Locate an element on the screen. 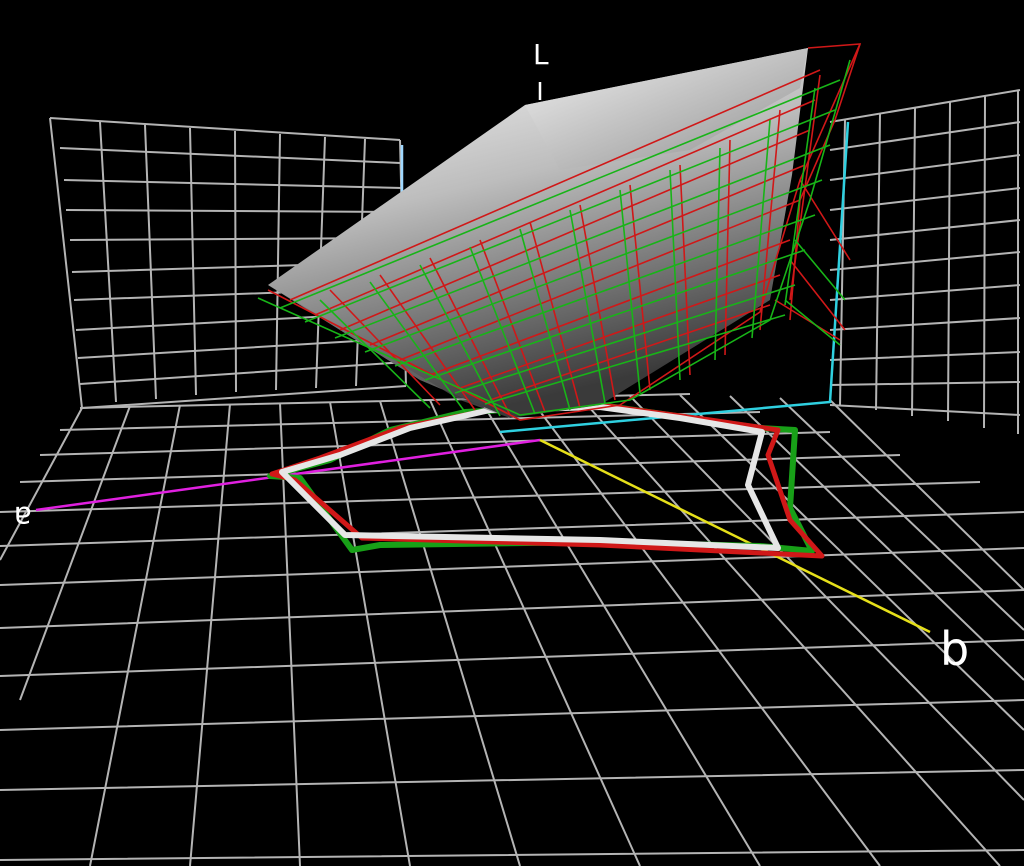 Image resolution: width=1024 pixels, height=866 pixels. back-wall-right-grid is located at coordinates (925, 261).